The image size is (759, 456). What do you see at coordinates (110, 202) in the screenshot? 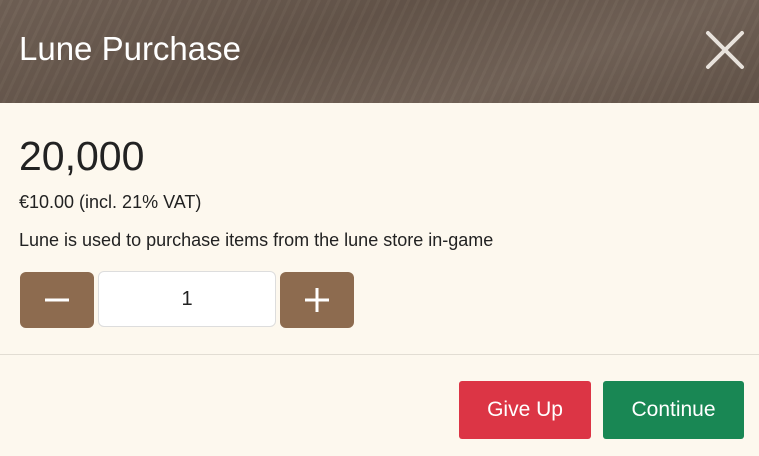
I see `price-text: €10.00 (incl. 21% VAT)` at bounding box center [110, 202].